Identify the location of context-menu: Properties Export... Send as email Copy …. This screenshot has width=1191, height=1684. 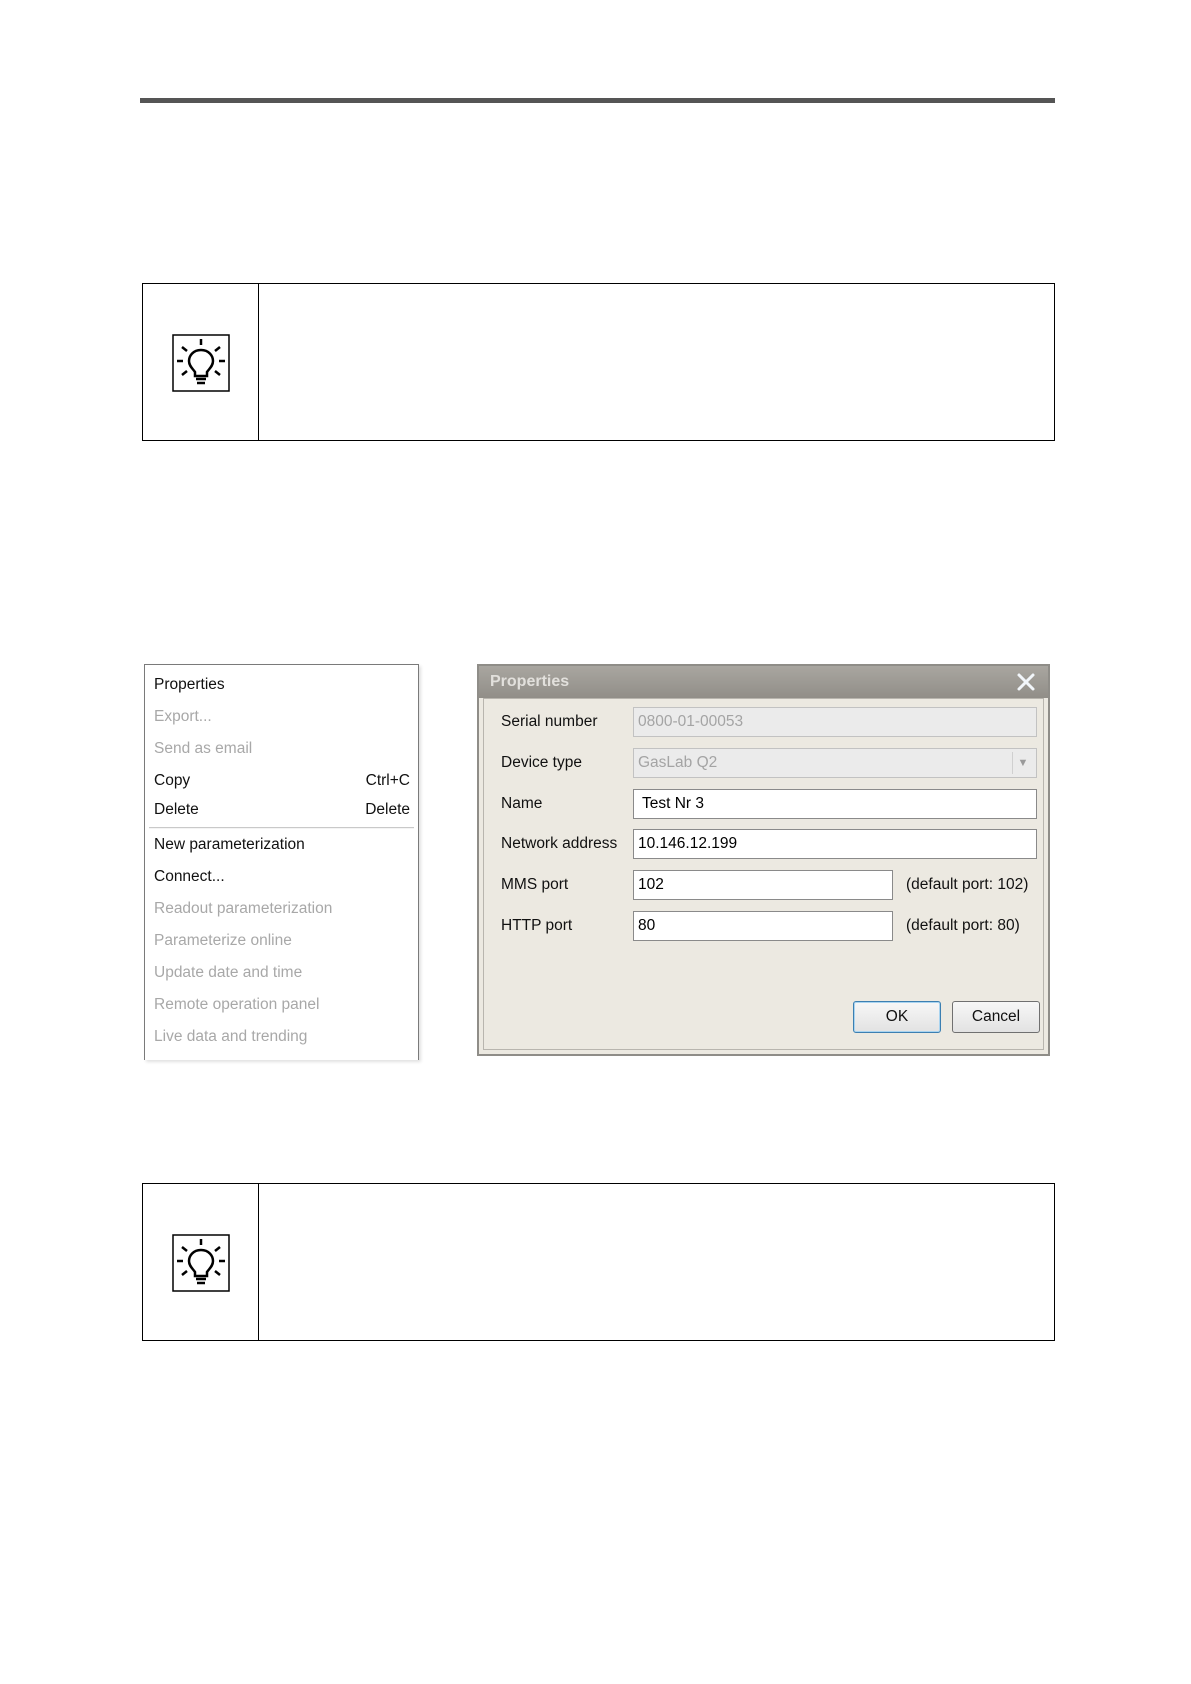
(281, 862).